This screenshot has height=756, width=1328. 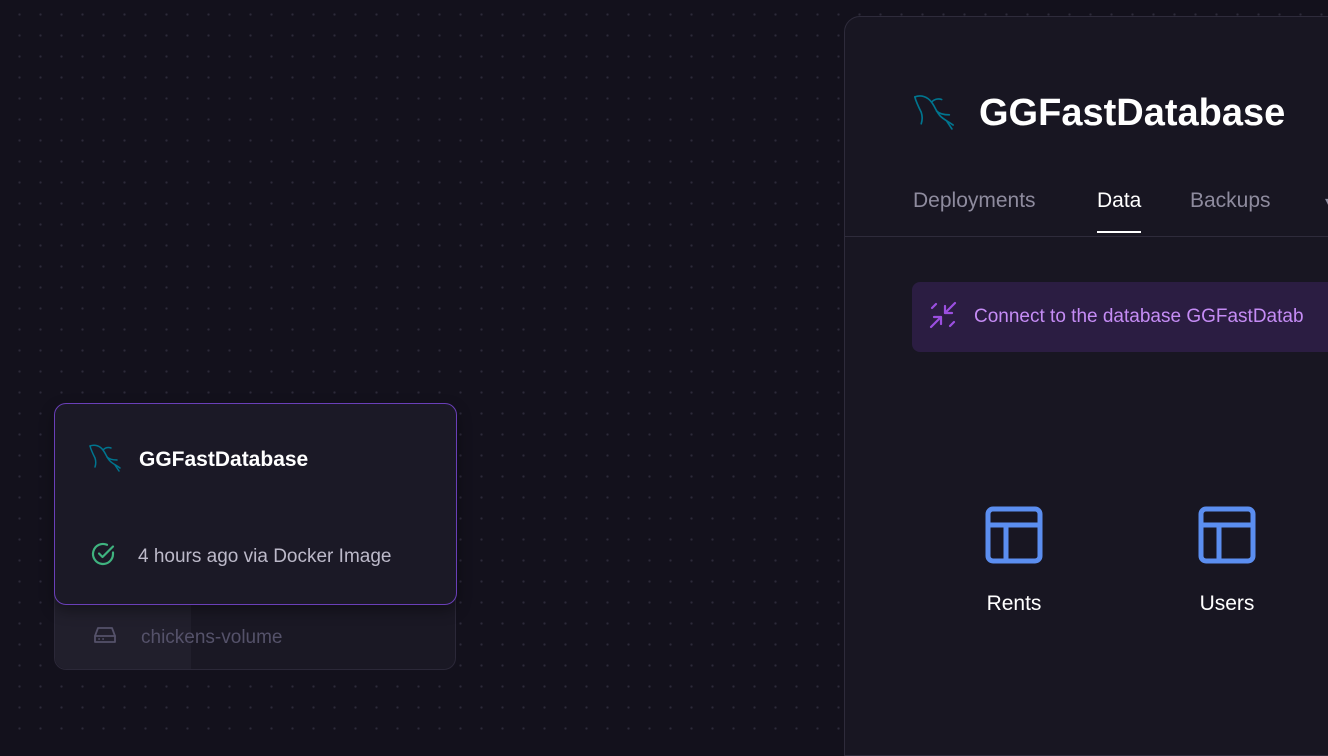 I want to click on table-item-rents: Rents, so click(x=1014, y=560).